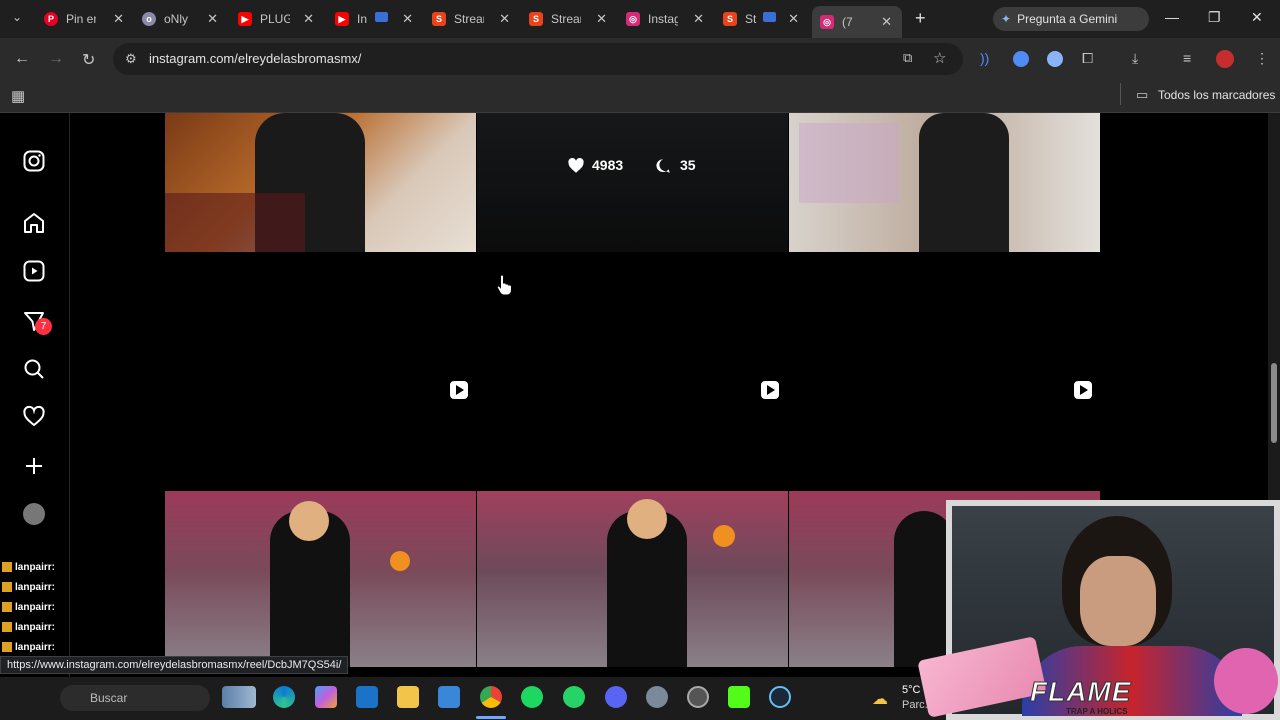 The width and height of the screenshot is (1280, 720). Describe the element at coordinates (239, 697) in the screenshot. I see `search-highlight-icon` at that location.